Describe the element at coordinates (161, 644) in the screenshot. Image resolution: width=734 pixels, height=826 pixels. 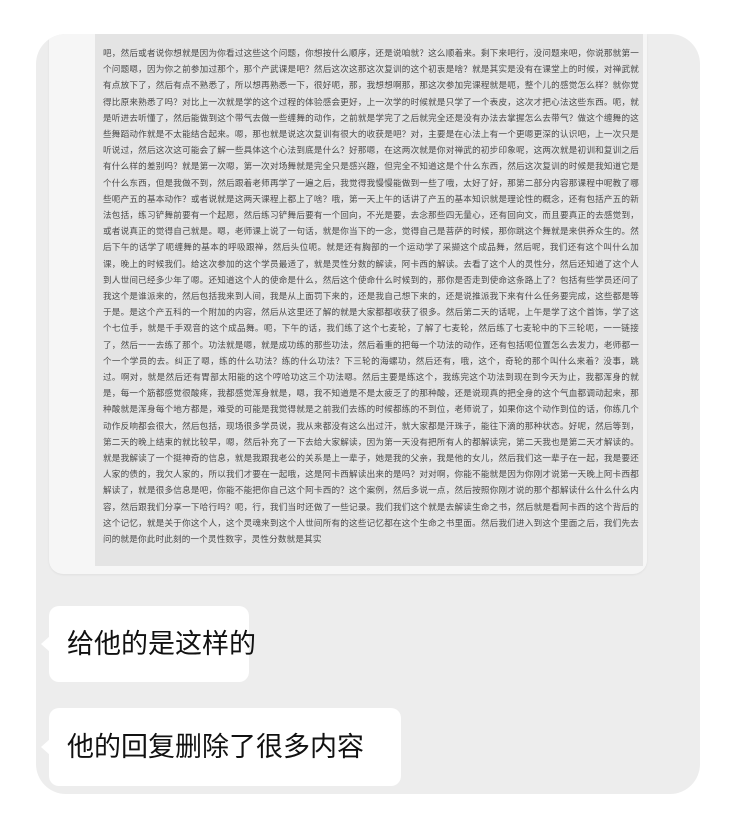
I see `message-text: 给他的是这样的` at that location.